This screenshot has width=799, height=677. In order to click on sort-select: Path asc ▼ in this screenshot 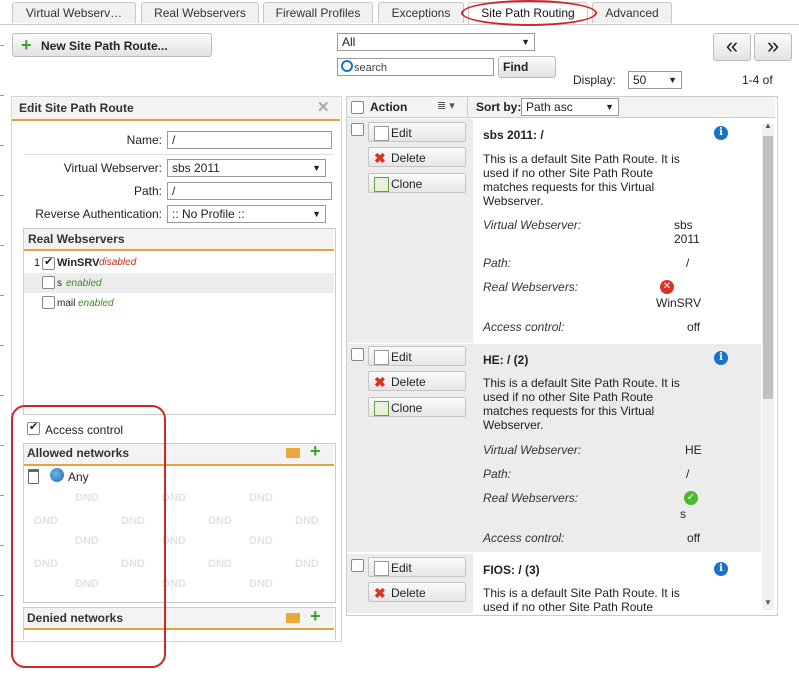, I will do `click(570, 107)`.